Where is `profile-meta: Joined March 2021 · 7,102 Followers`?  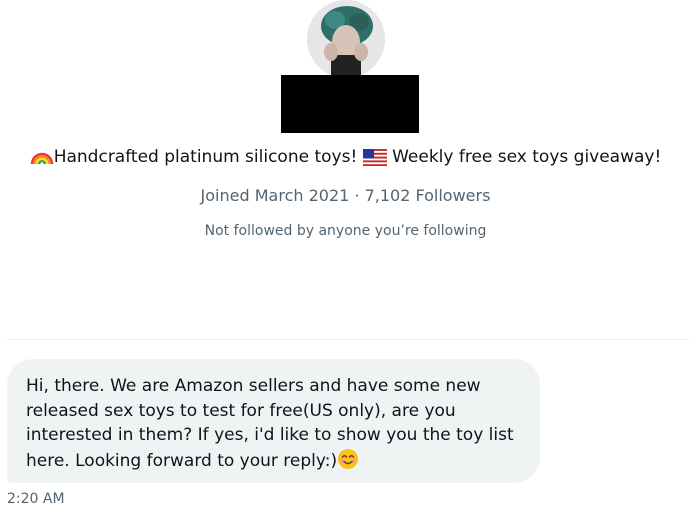 profile-meta: Joined March 2021 · 7,102 Followers is located at coordinates (345, 196).